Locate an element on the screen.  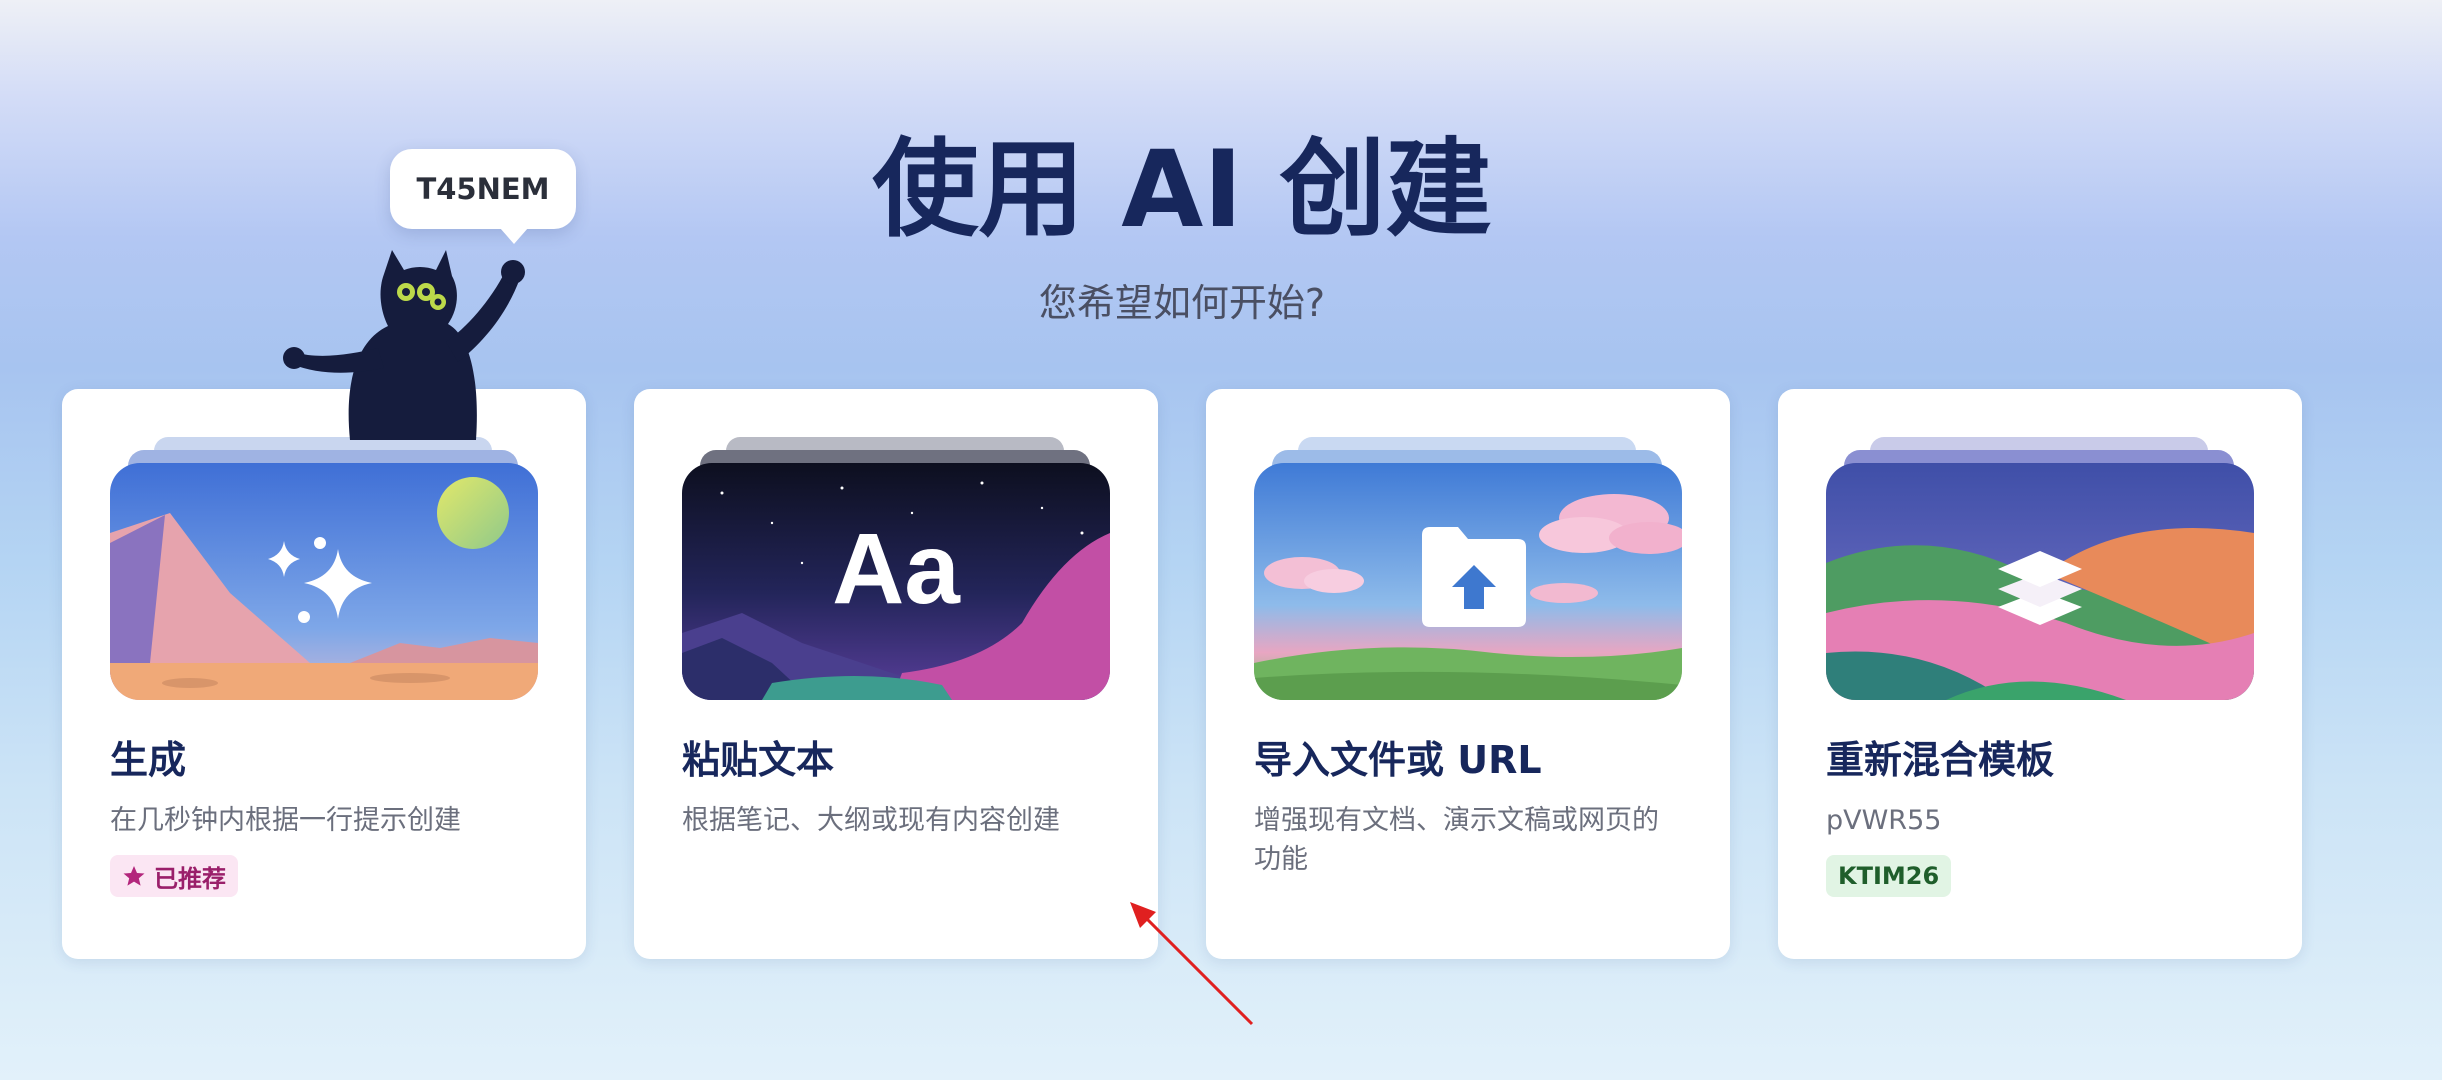
card-import-file-url: 导入文件或 URL 增强现有文档、演示文稿或网页的功能 is located at coordinates (1468, 674).